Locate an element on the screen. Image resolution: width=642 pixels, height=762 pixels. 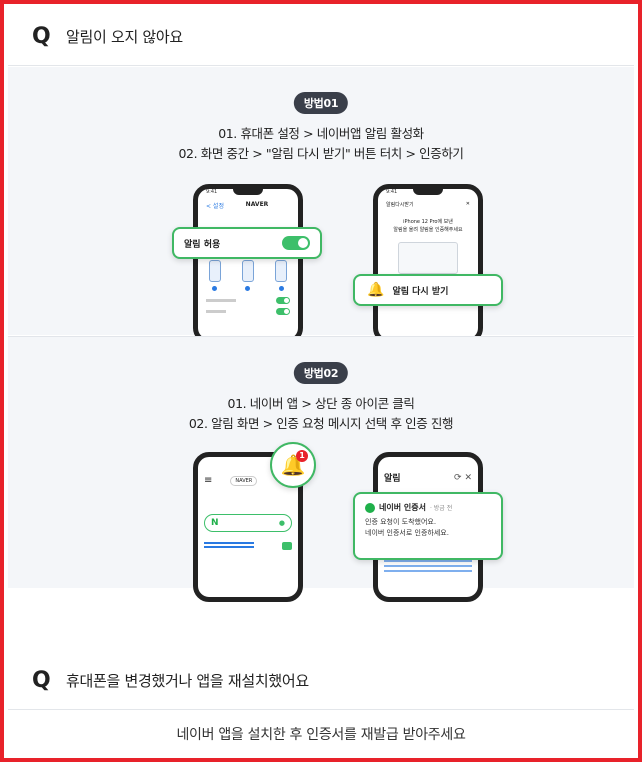
method-badge: 방법01 is located at coordinates (321, 103).